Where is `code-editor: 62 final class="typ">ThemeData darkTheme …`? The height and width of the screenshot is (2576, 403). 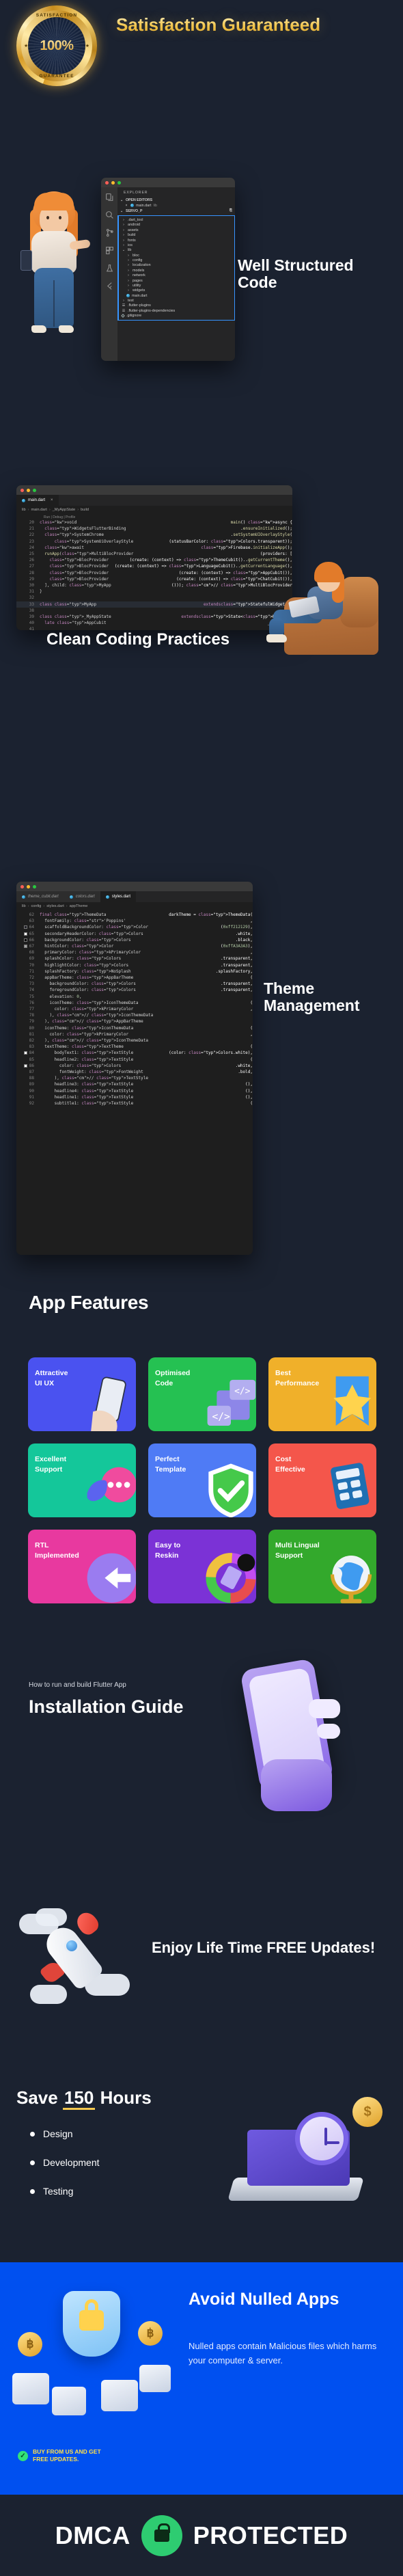 code-editor: 62 final class="typ">ThemeData darkTheme … is located at coordinates (134, 1009).